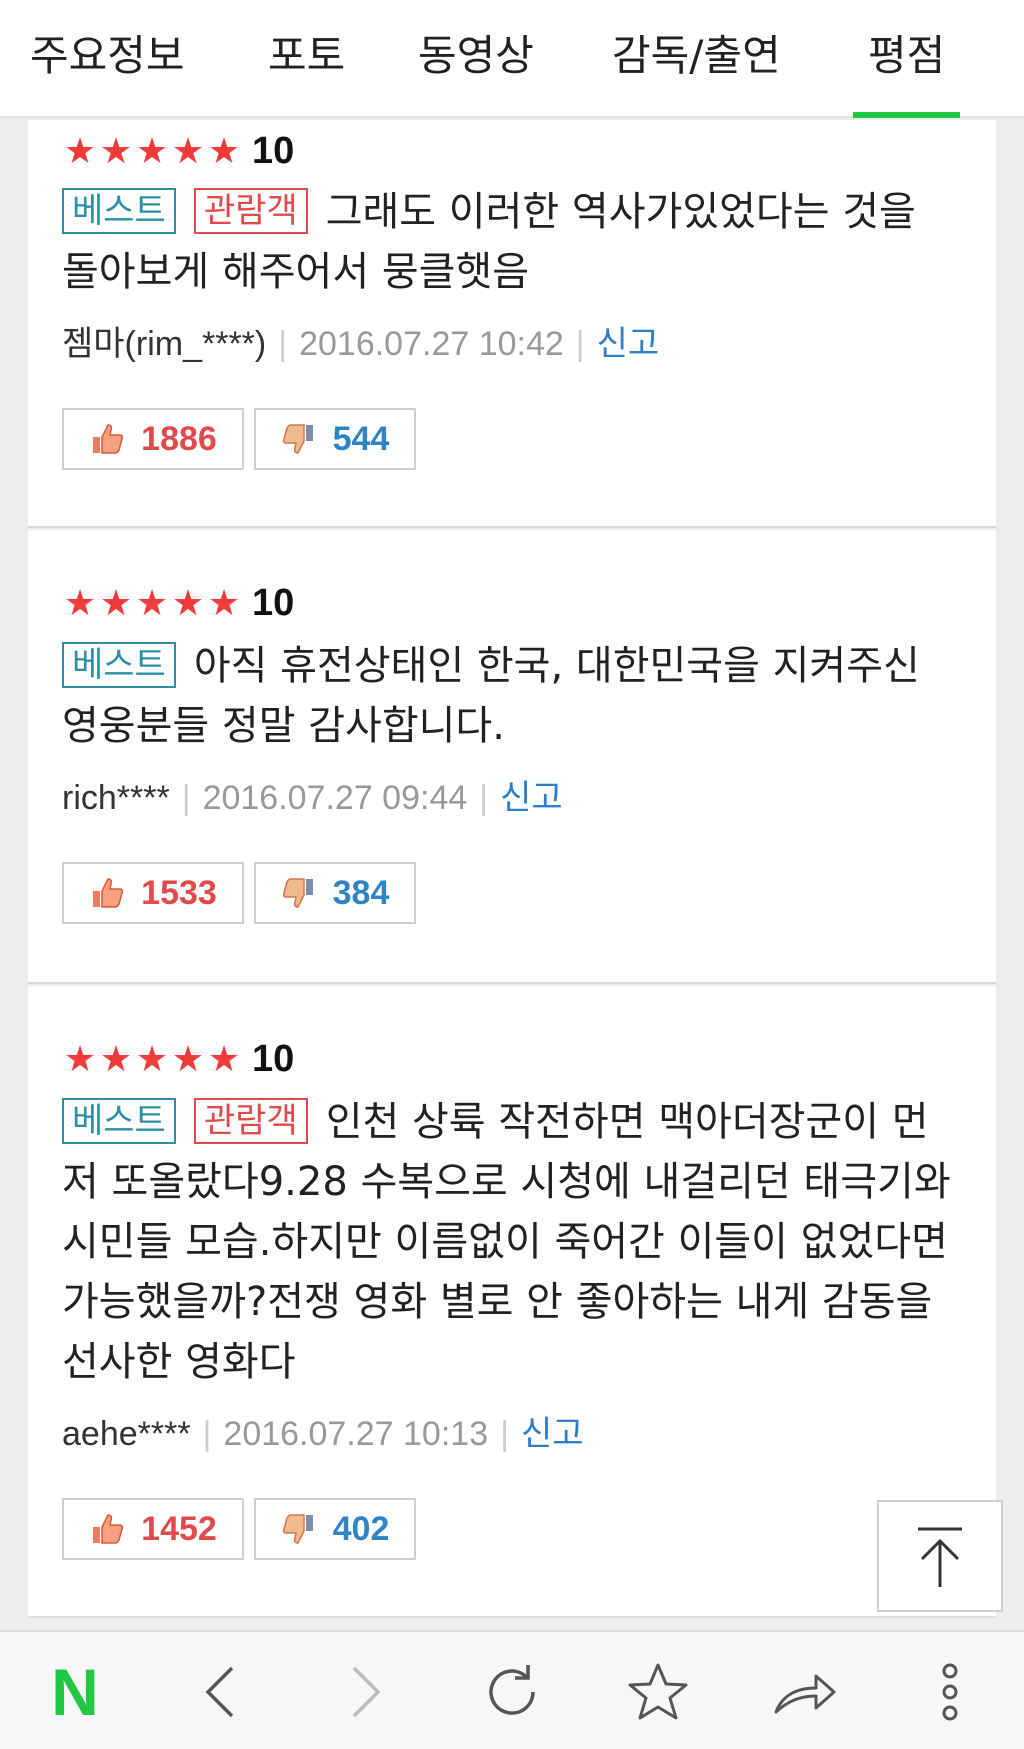 The width and height of the screenshot is (1024, 1749). What do you see at coordinates (696, 59) in the screenshot?
I see `tab-director-cast: 감독/출연` at bounding box center [696, 59].